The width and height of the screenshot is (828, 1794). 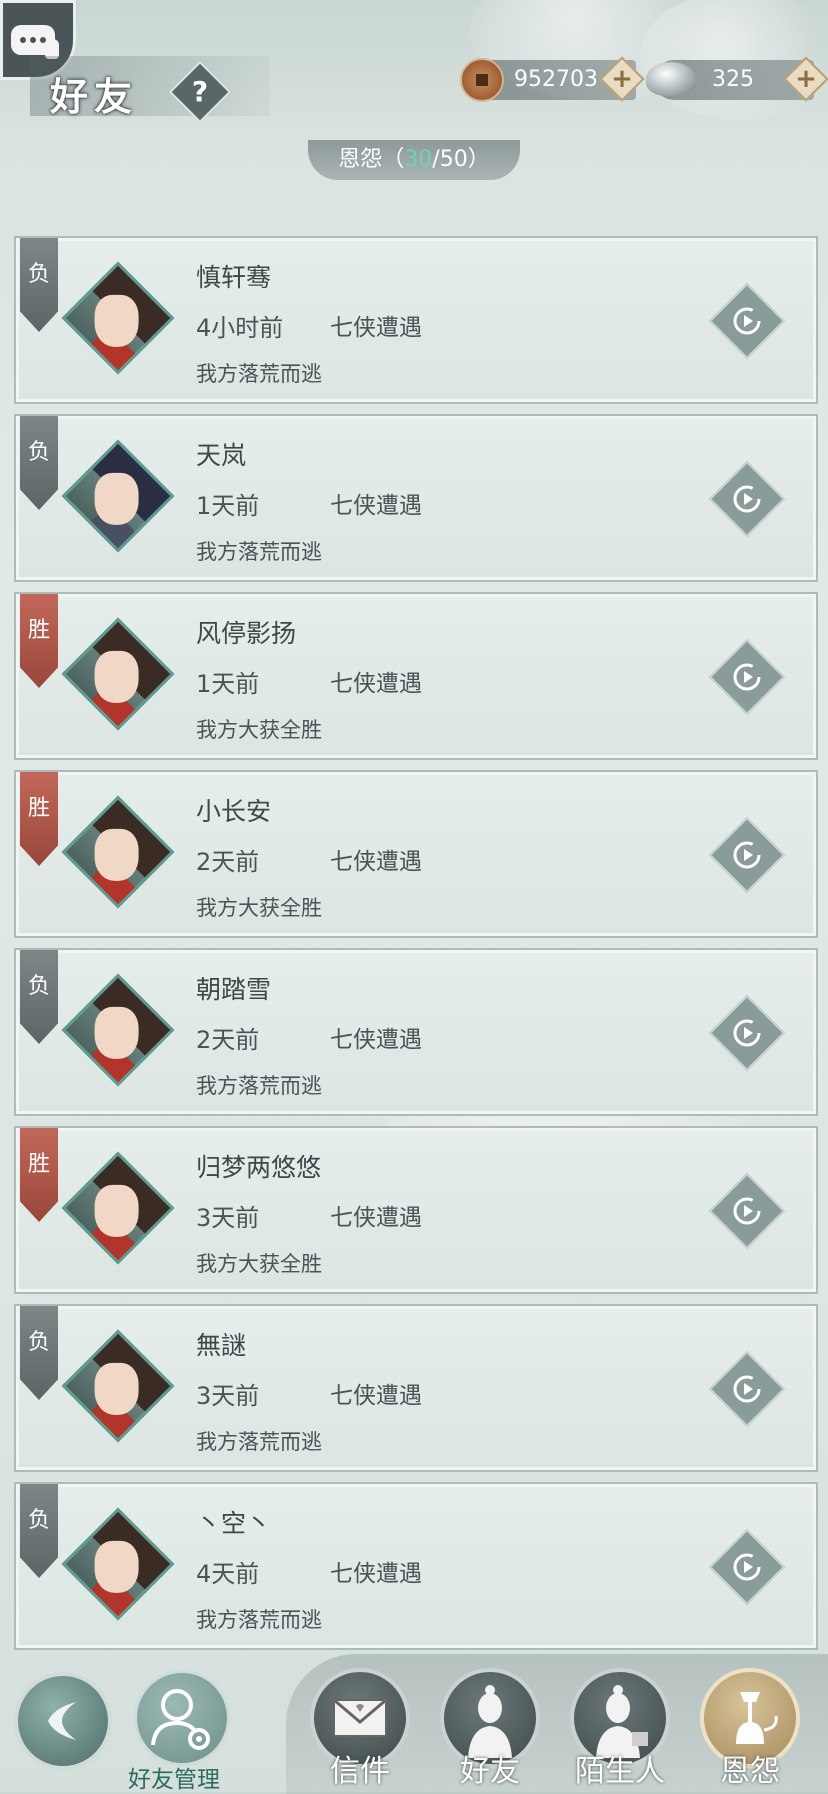 I want to click on copper-amount: 952703, so click(x=556, y=79).